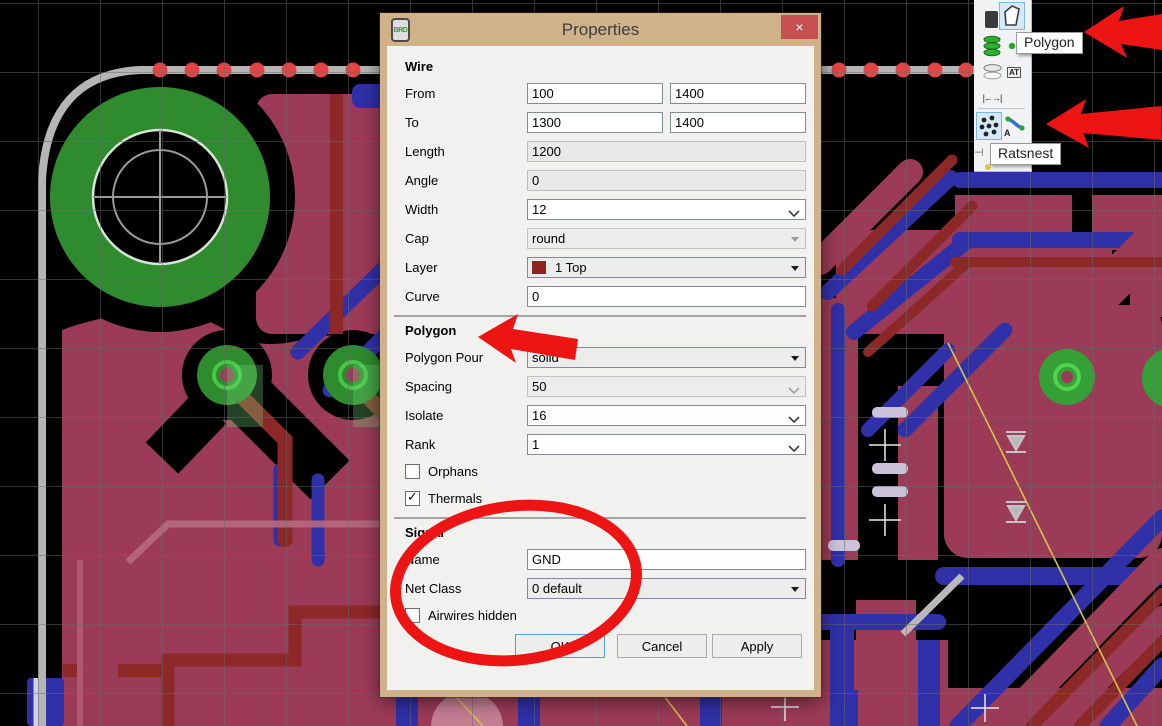 This screenshot has height=726, width=1162. I want to click on to-row: To, so click(609, 122).